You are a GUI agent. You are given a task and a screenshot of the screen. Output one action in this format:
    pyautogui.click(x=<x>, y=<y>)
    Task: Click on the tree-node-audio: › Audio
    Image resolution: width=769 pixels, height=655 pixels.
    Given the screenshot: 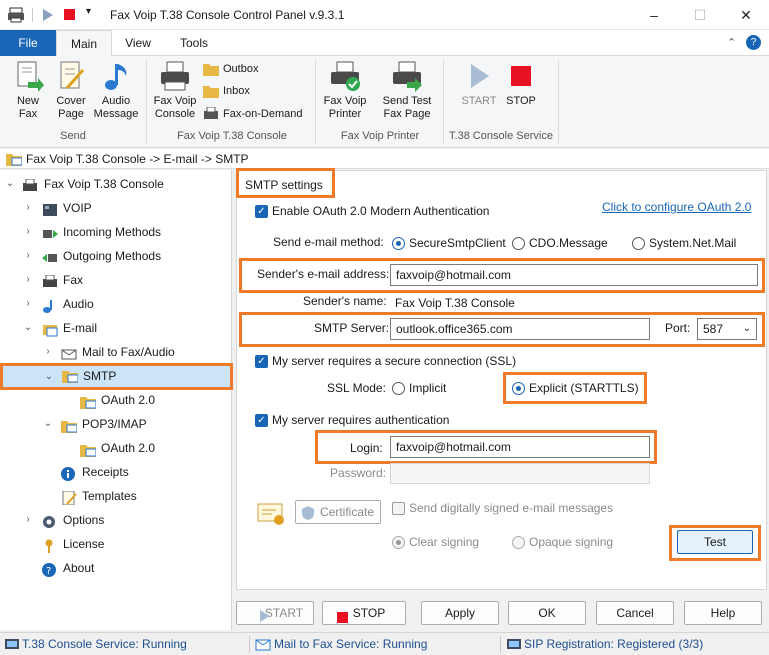 What is the action you would take?
    pyautogui.click(x=115, y=304)
    